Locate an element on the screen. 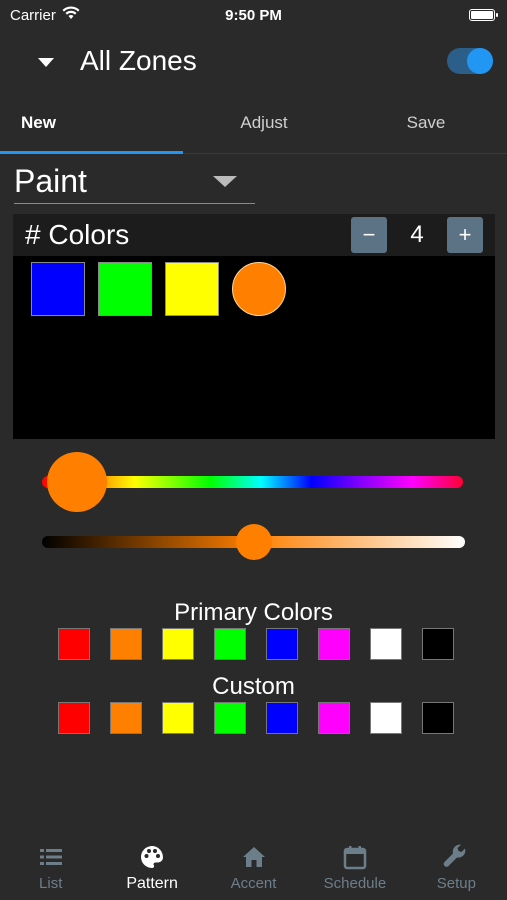  nav-accent-label: Accent is located at coordinates (253, 883).